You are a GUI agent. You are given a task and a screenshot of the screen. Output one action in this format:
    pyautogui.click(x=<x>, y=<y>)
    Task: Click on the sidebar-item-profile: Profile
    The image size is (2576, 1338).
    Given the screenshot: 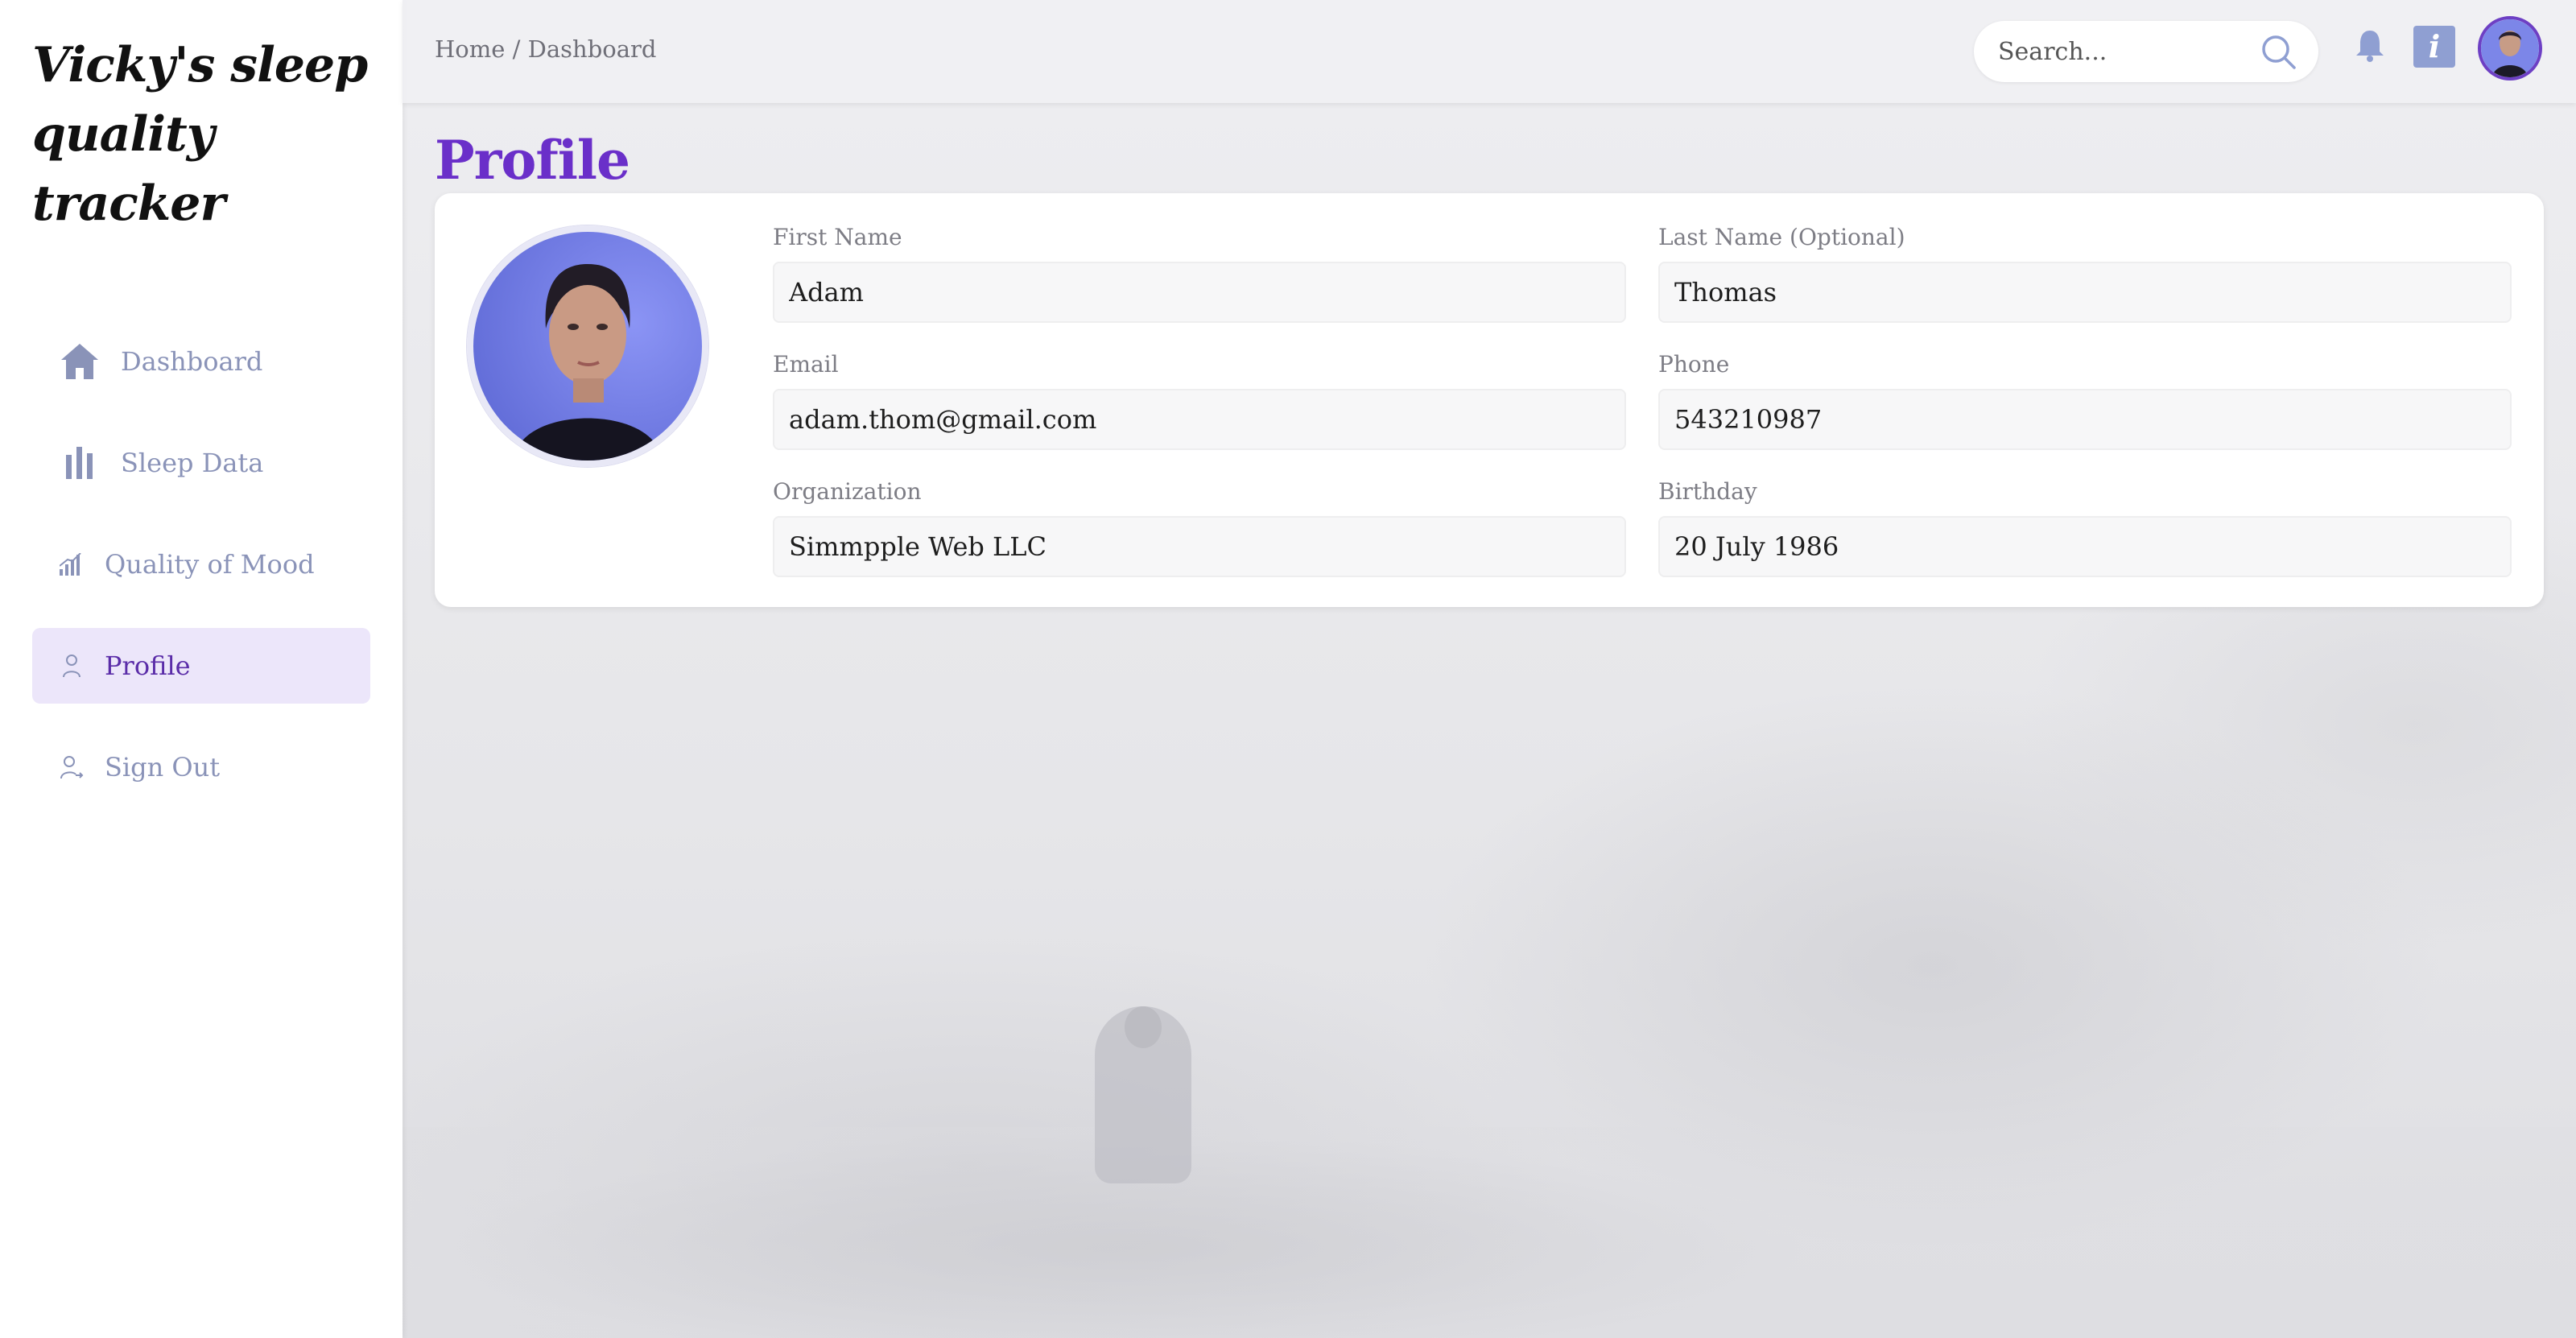 What is the action you would take?
    pyautogui.click(x=201, y=666)
    